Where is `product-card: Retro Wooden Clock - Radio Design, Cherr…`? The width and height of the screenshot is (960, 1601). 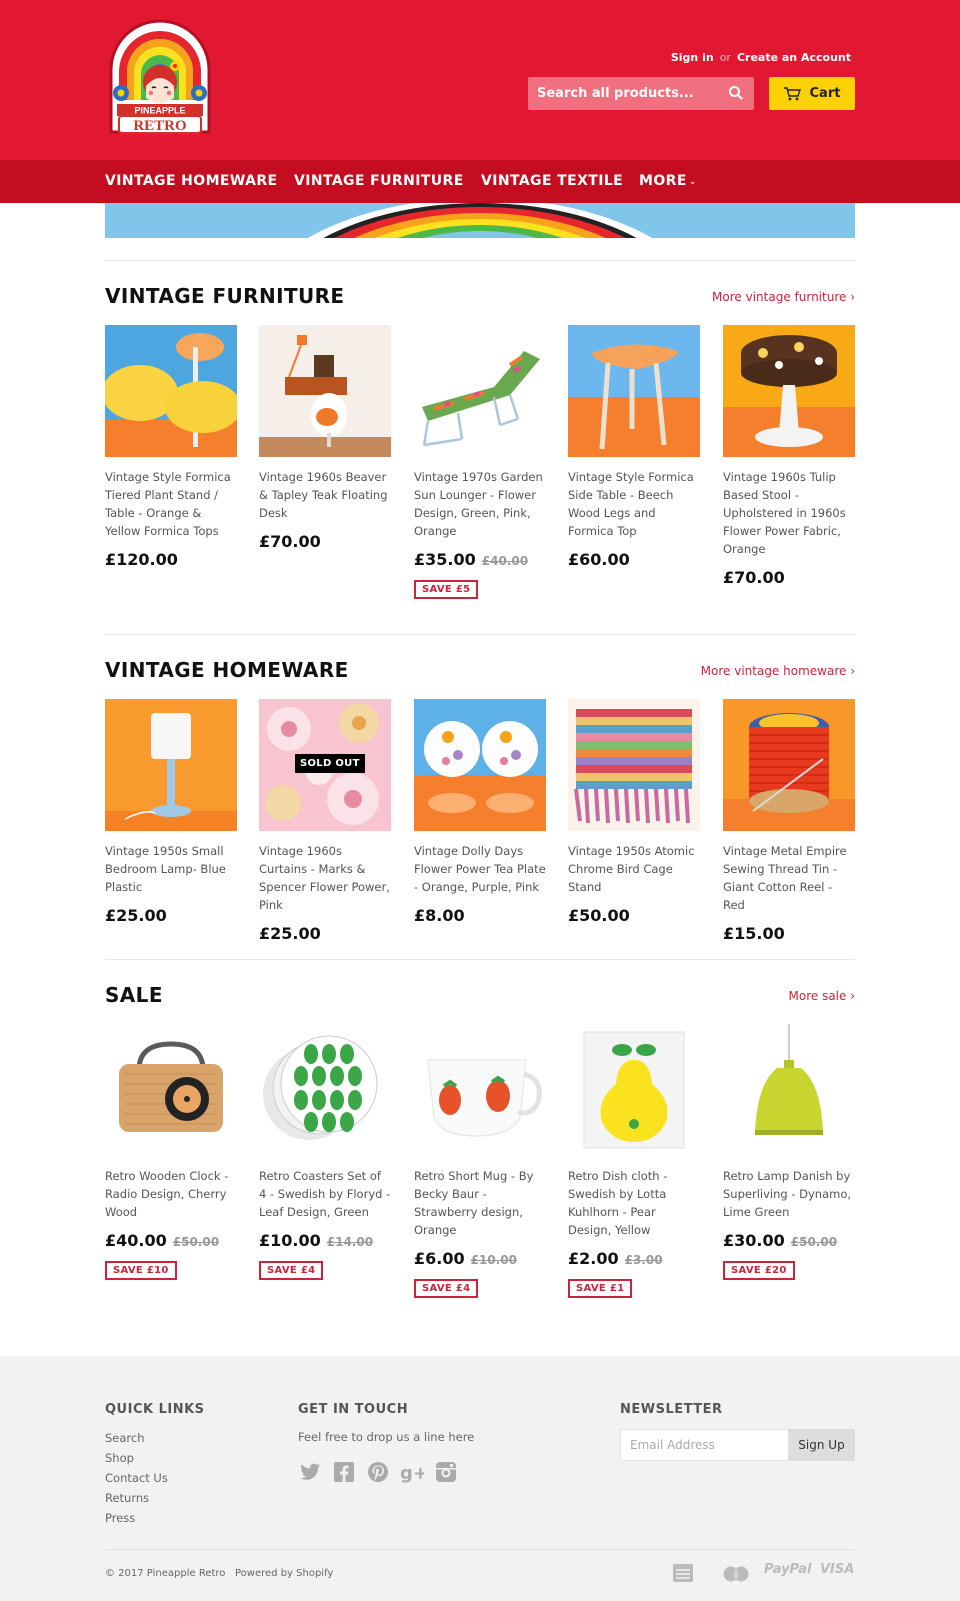 product-card: Retro Wooden Clock - Radio Design, Cherr… is located at coordinates (171, 1152).